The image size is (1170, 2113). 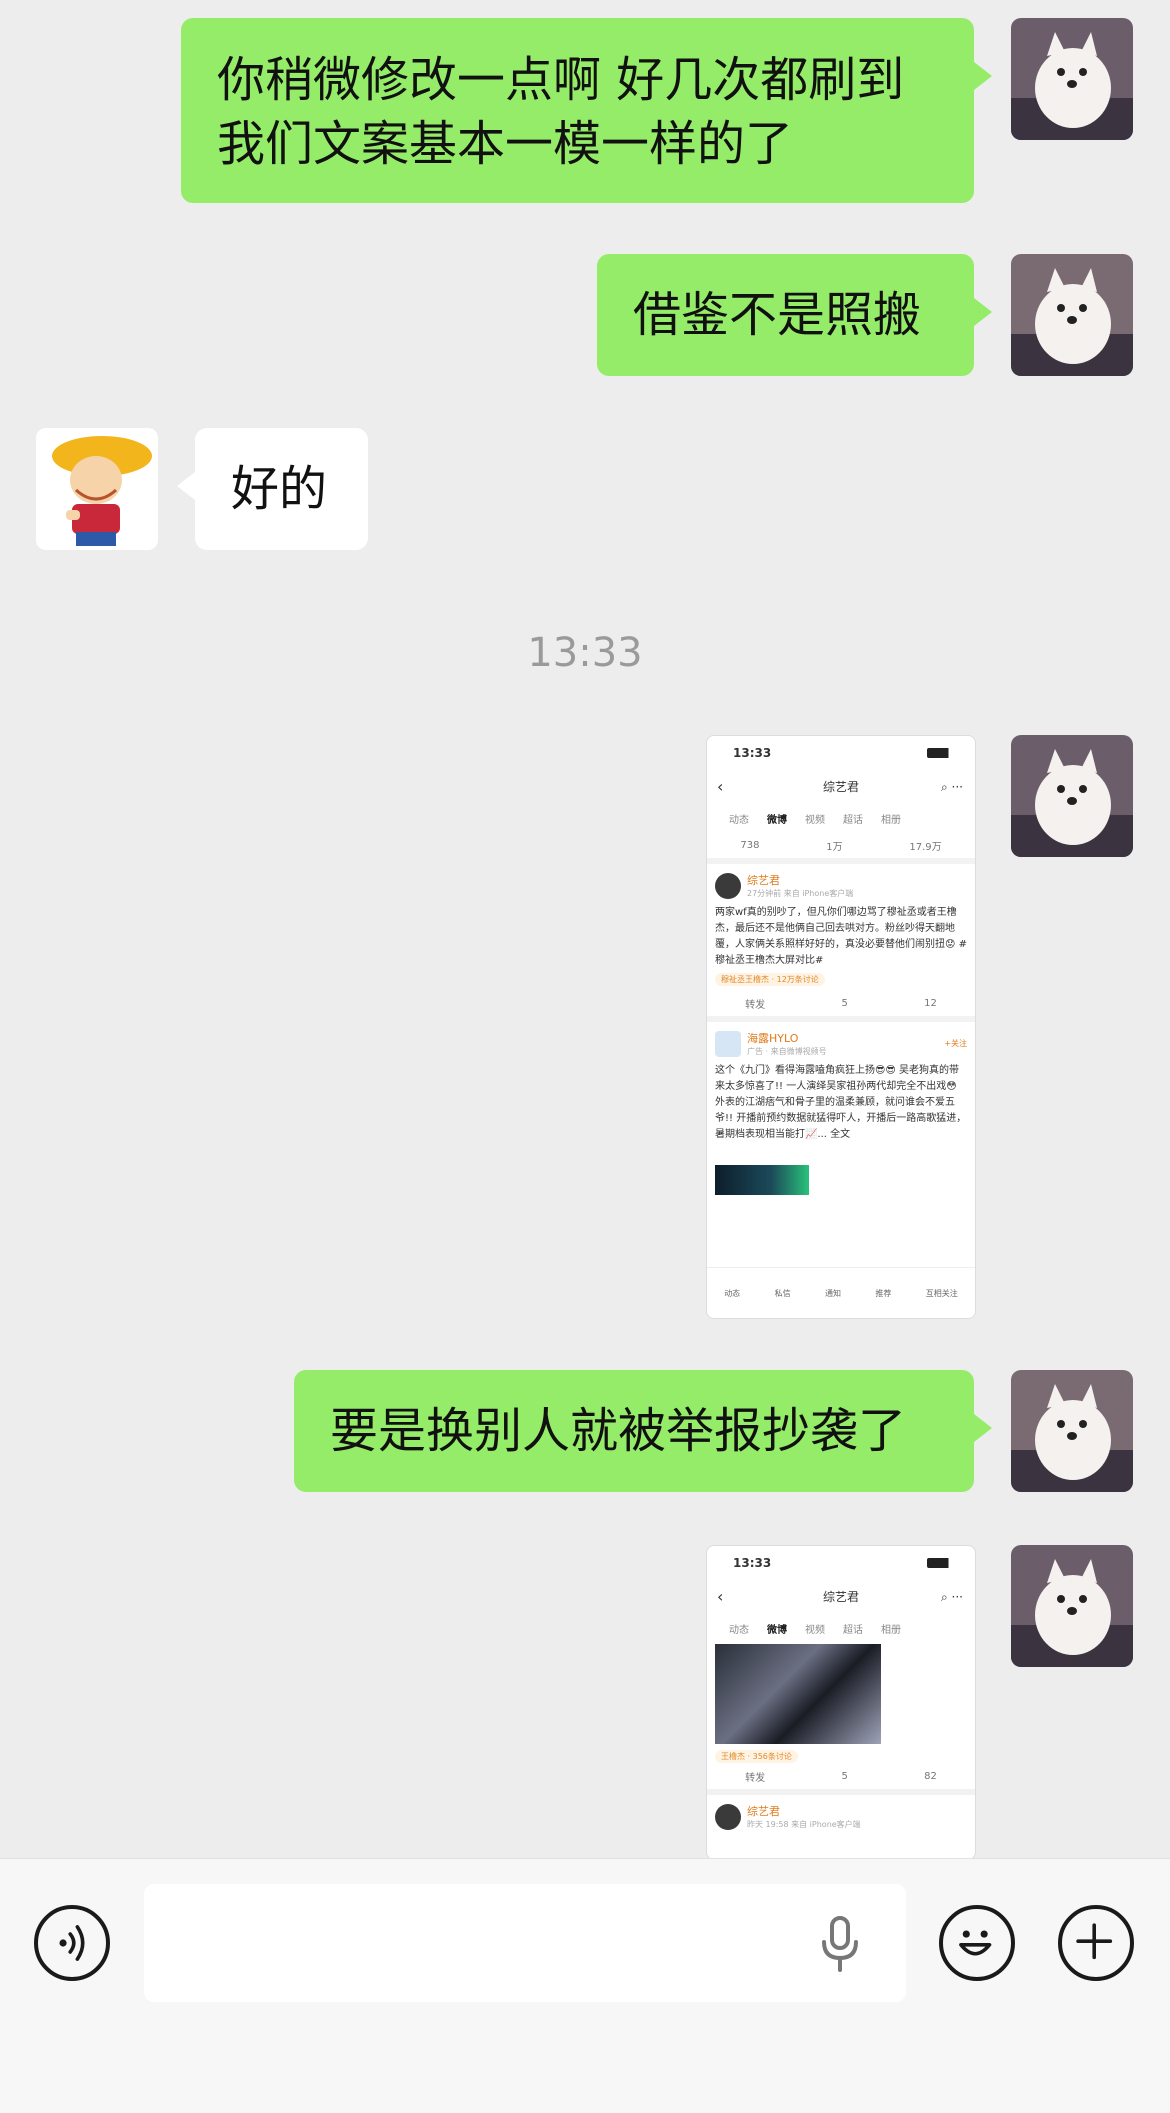 What do you see at coordinates (756, 1756) in the screenshot?
I see `topic-tag: 王橹杰 · 356条讨论` at bounding box center [756, 1756].